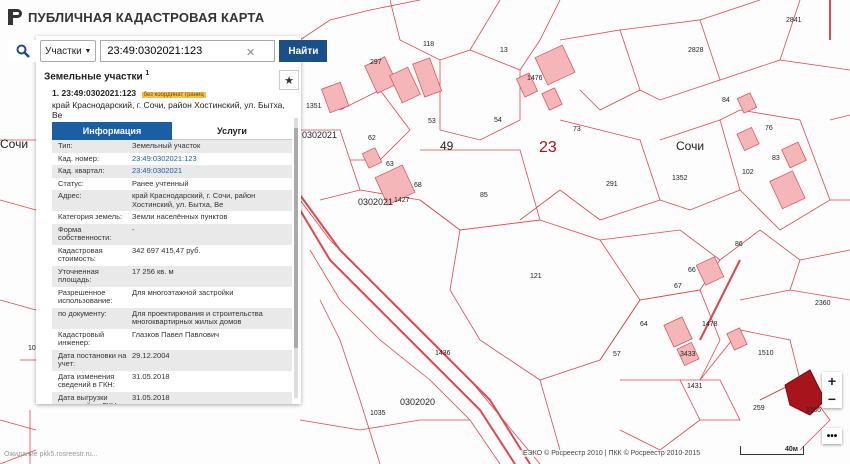  I want to click on search-icon, so click(23, 51).